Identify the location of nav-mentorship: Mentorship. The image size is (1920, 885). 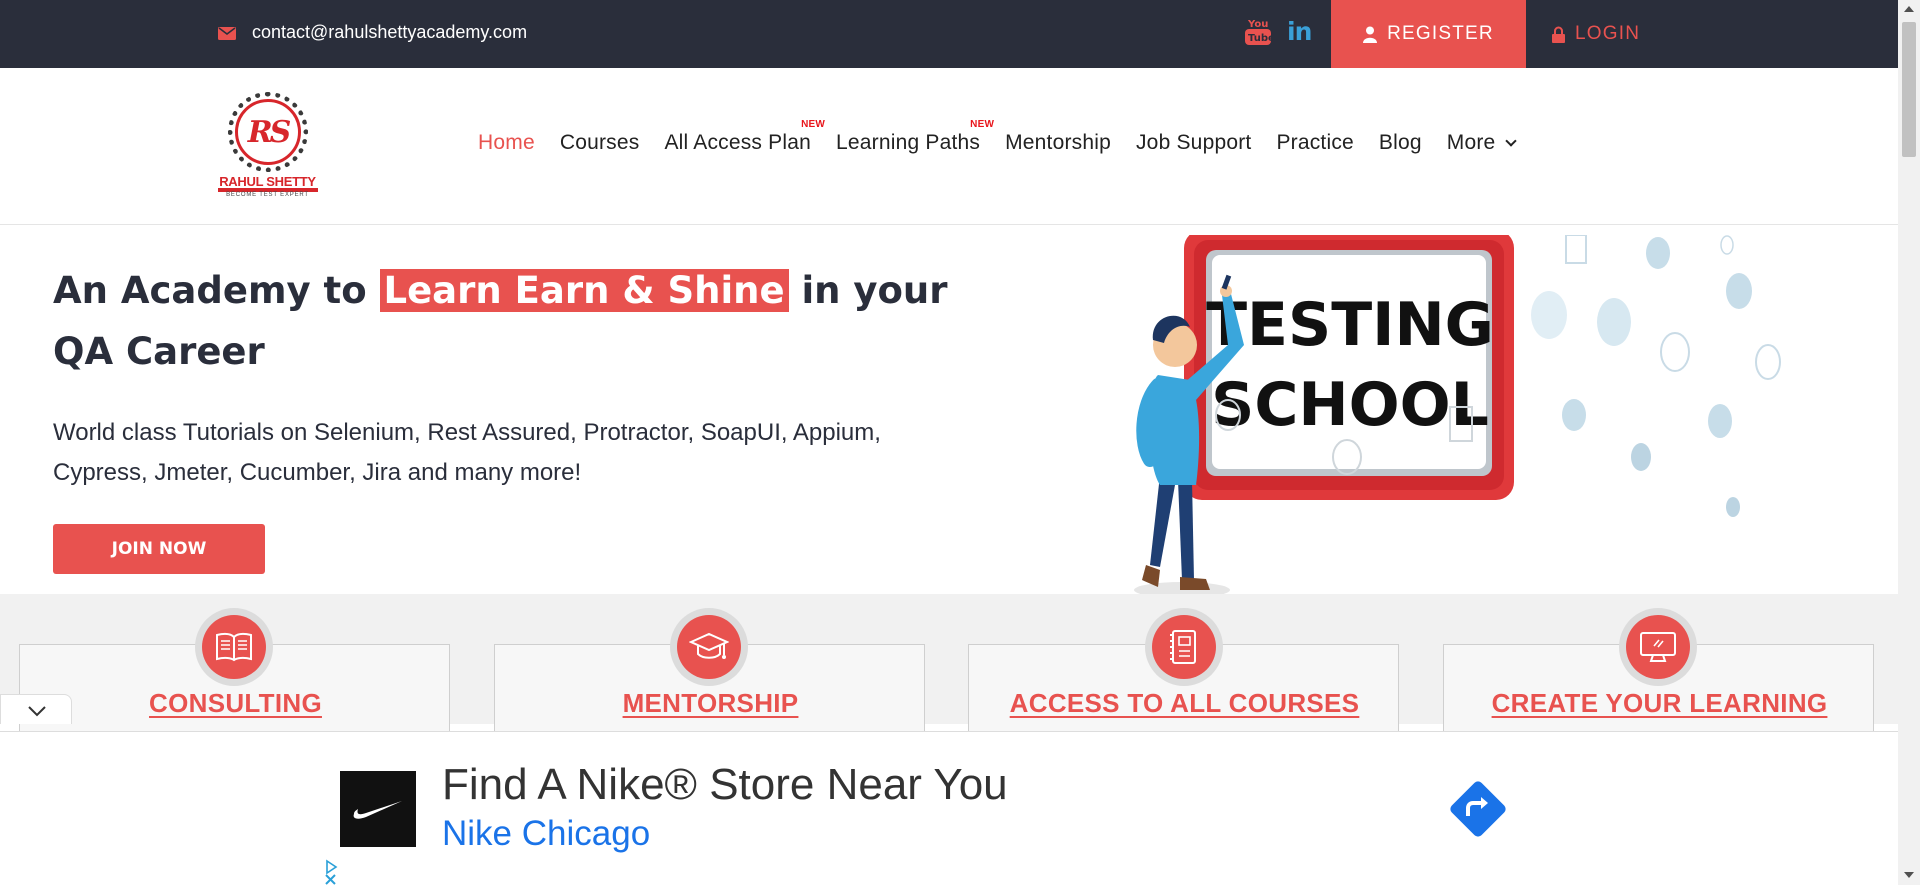
(1058, 143).